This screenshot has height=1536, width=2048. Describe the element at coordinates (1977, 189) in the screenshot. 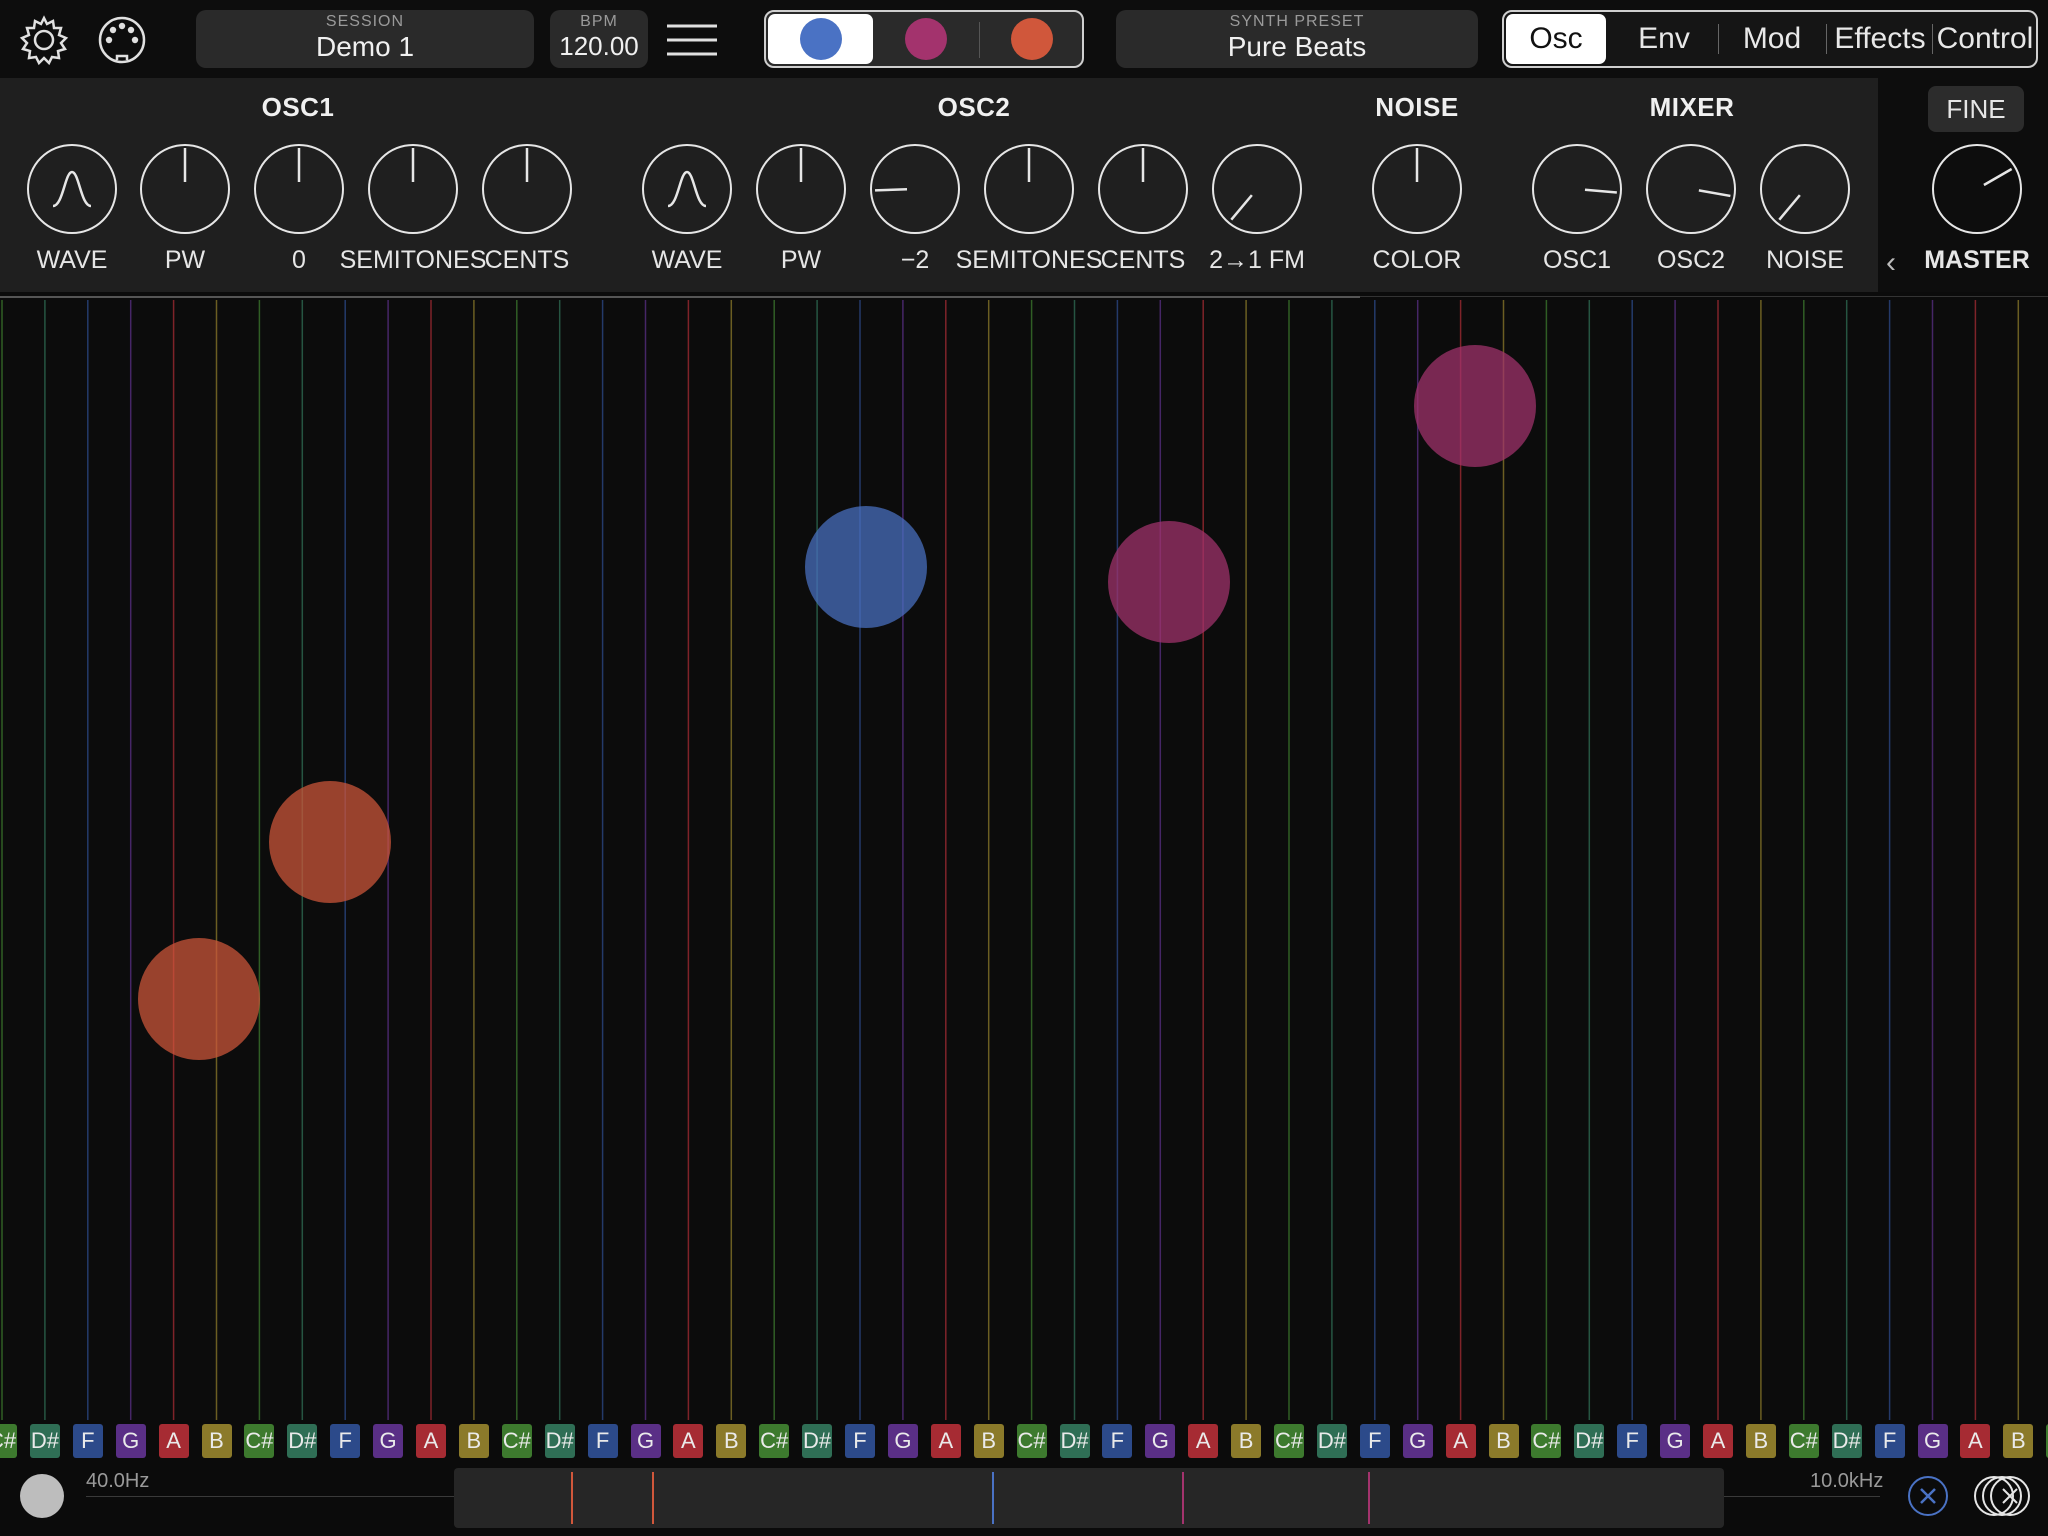

I see `knob-master` at that location.